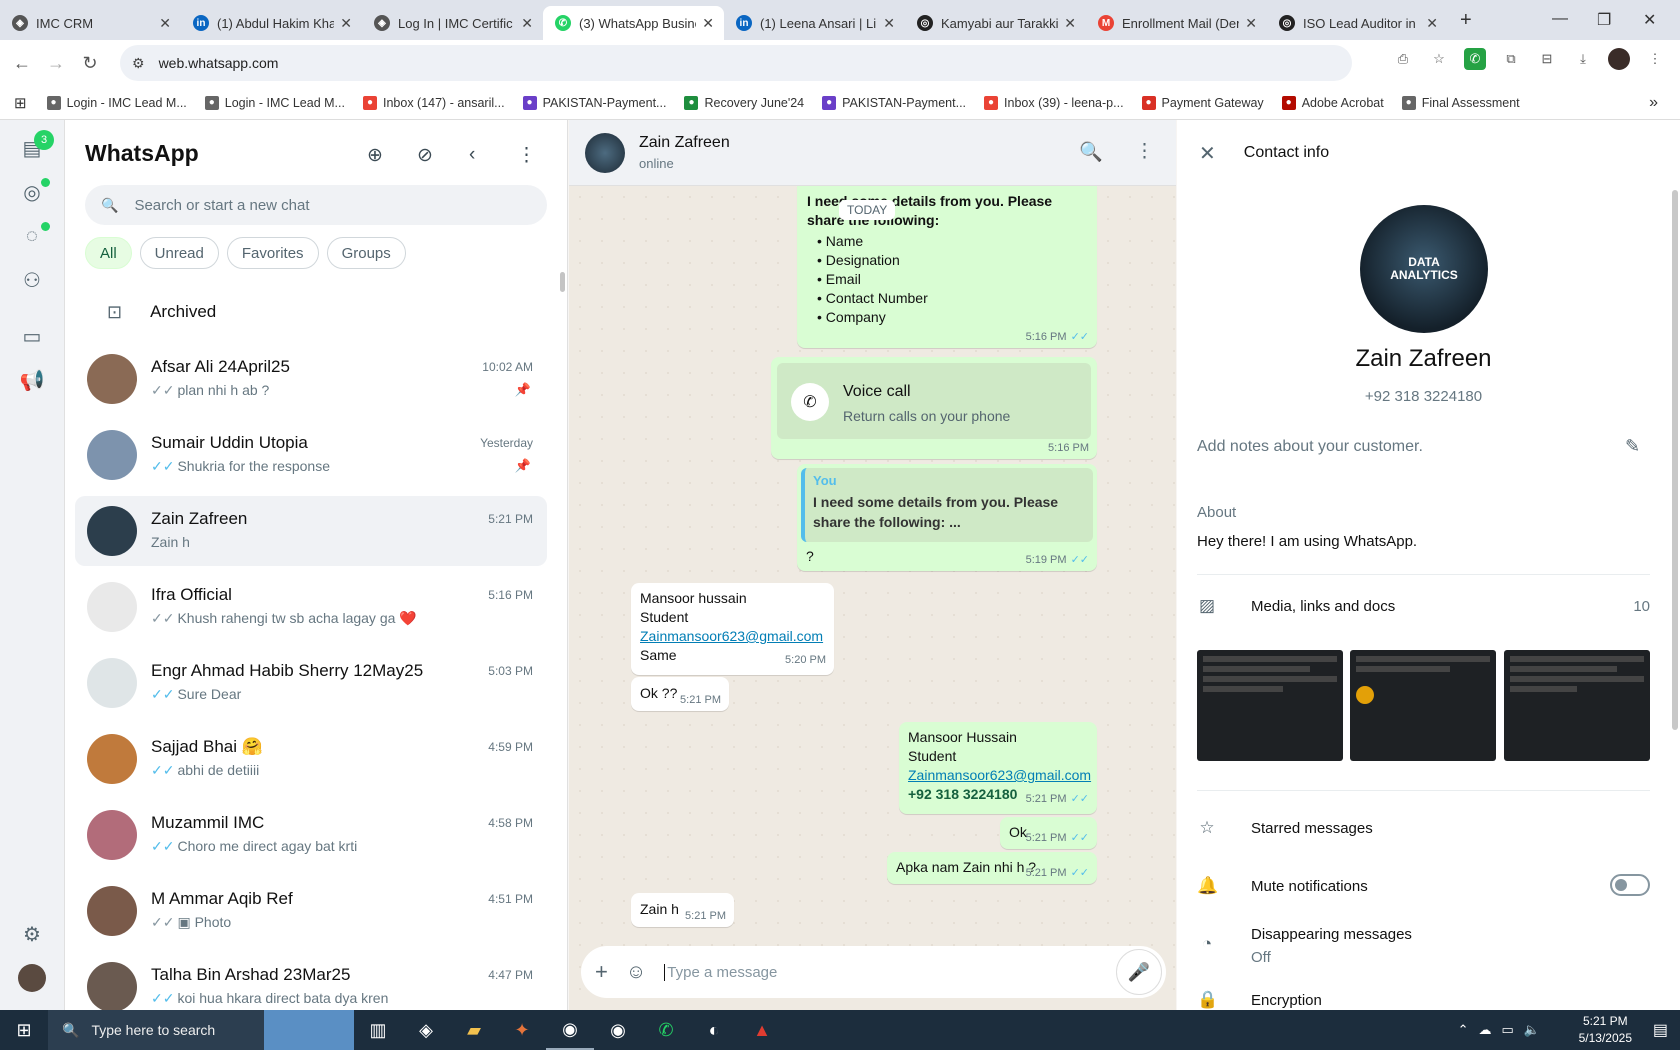  I want to click on browser-tab: ✆ (3) WhatsApp Busine ✕, so click(633, 23).